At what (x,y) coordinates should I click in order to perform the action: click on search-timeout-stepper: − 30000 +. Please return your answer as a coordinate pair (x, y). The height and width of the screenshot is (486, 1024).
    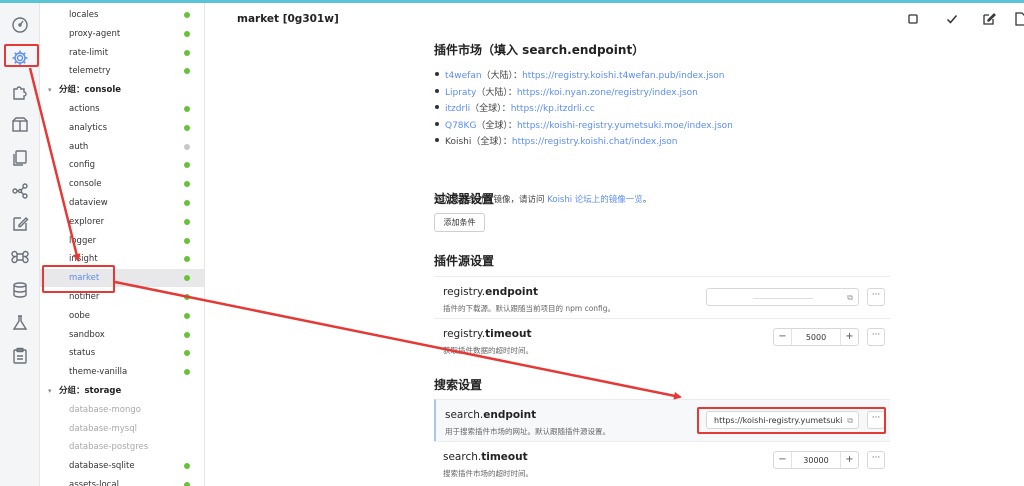
    Looking at the image, I should click on (816, 460).